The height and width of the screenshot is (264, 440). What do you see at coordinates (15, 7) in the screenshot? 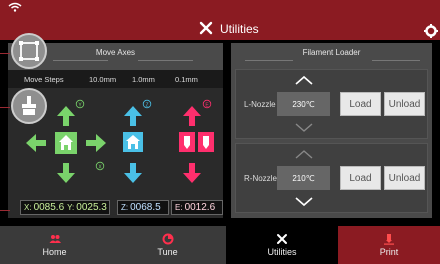
I see `wifi-icon` at bounding box center [15, 7].